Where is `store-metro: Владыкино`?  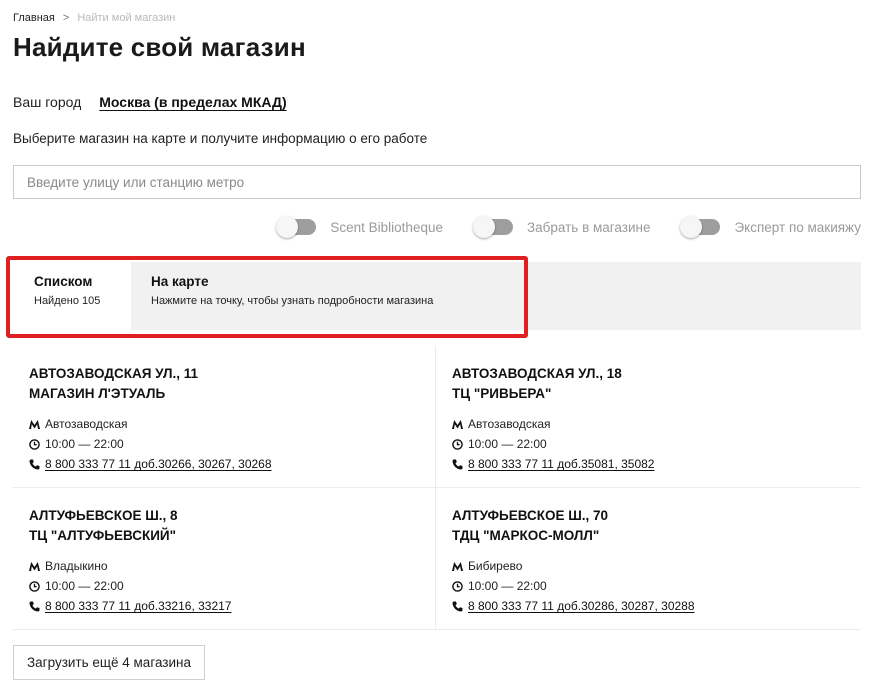
store-metro: Владыкино is located at coordinates (224, 566).